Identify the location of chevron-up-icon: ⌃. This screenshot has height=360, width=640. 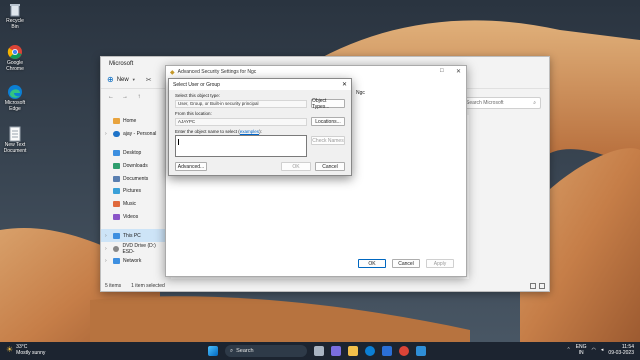
(568, 350).